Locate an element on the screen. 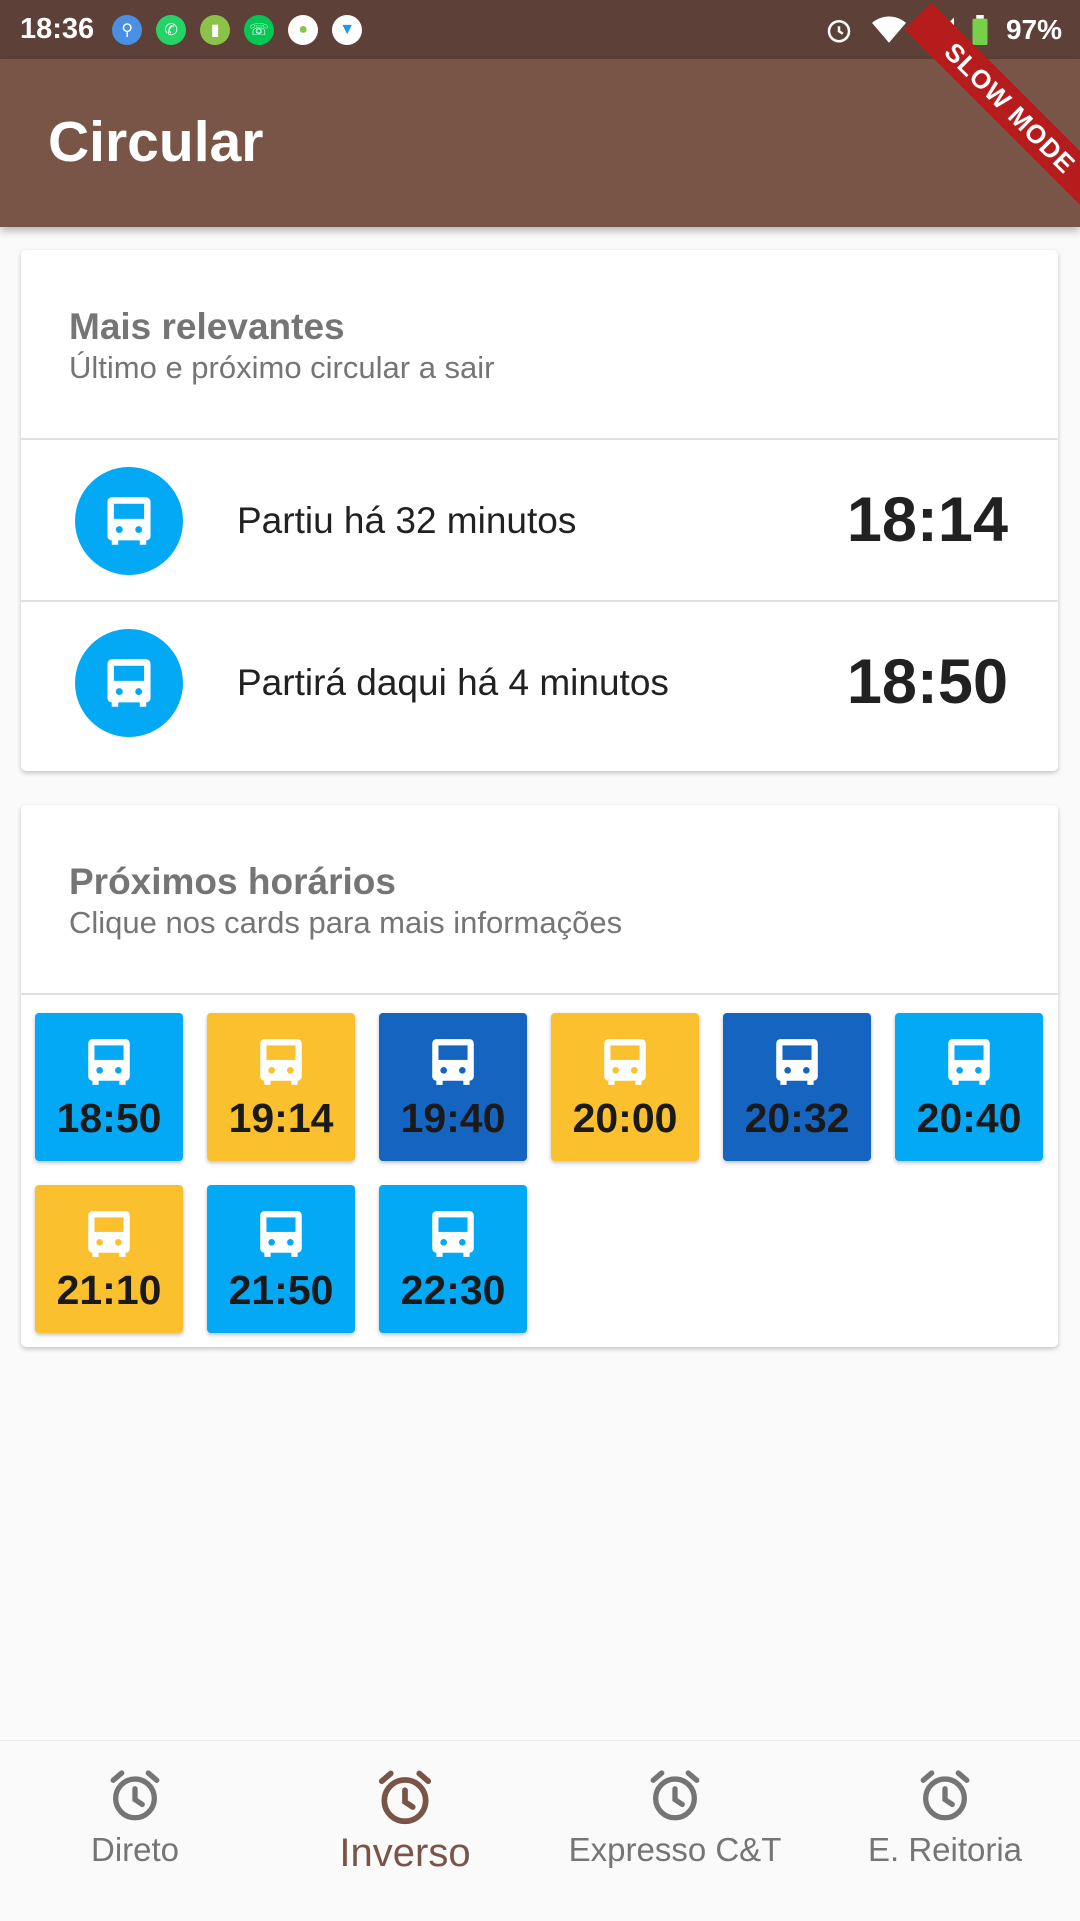 The width and height of the screenshot is (1080, 1921). relevant-item-next: Partirá daqui há 4 minutos 18:50 is located at coordinates (539, 682).